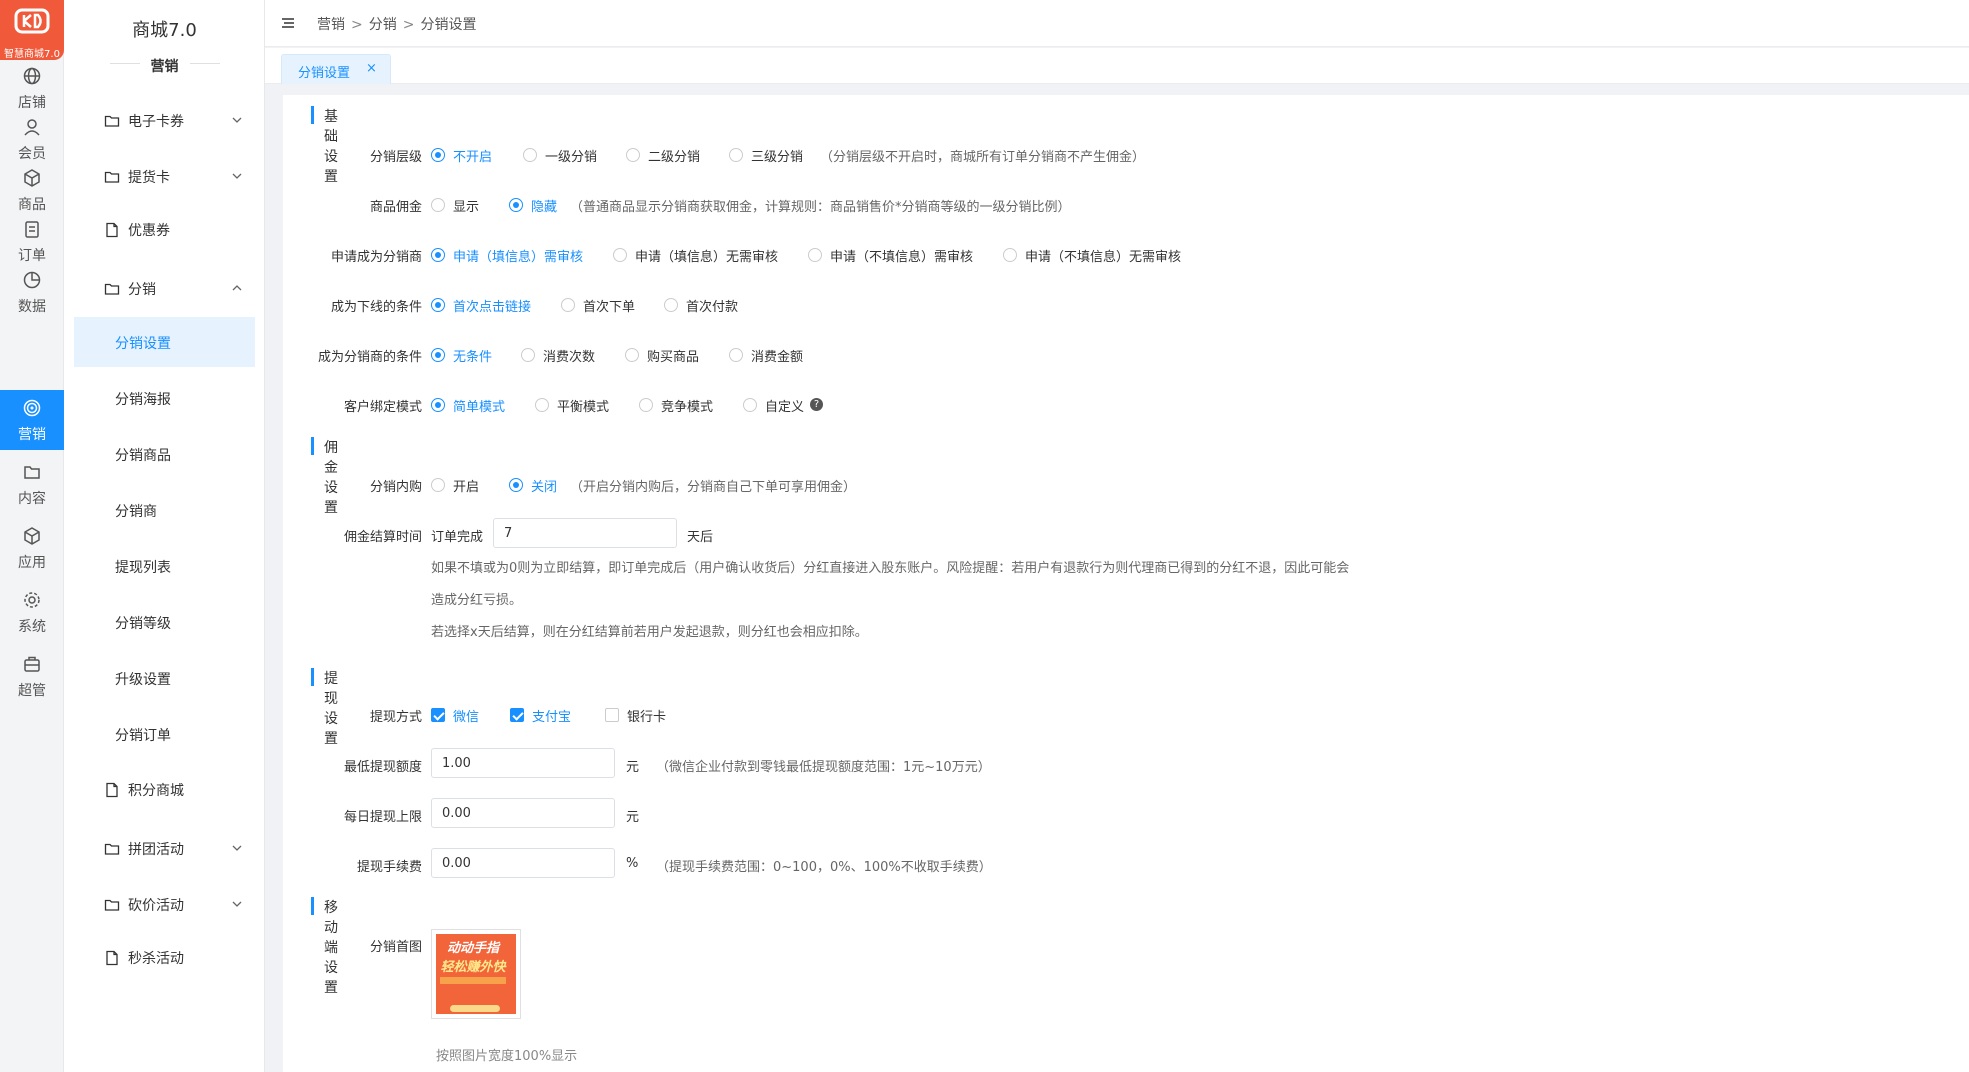 This screenshot has height=1072, width=1969. What do you see at coordinates (32, 676) in the screenshot?
I see `rail-item-super-admin: 超管` at bounding box center [32, 676].